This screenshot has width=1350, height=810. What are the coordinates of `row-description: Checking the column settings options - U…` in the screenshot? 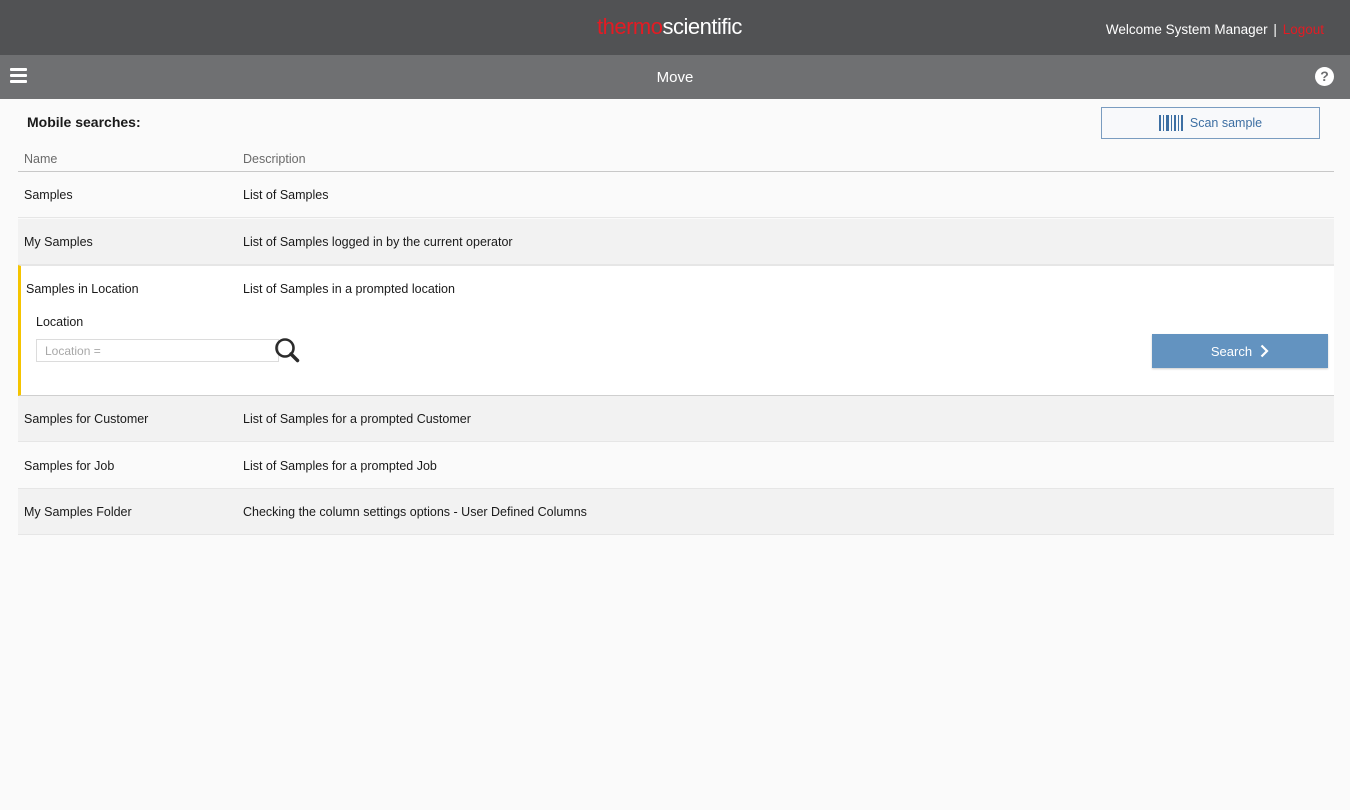 It's located at (415, 512).